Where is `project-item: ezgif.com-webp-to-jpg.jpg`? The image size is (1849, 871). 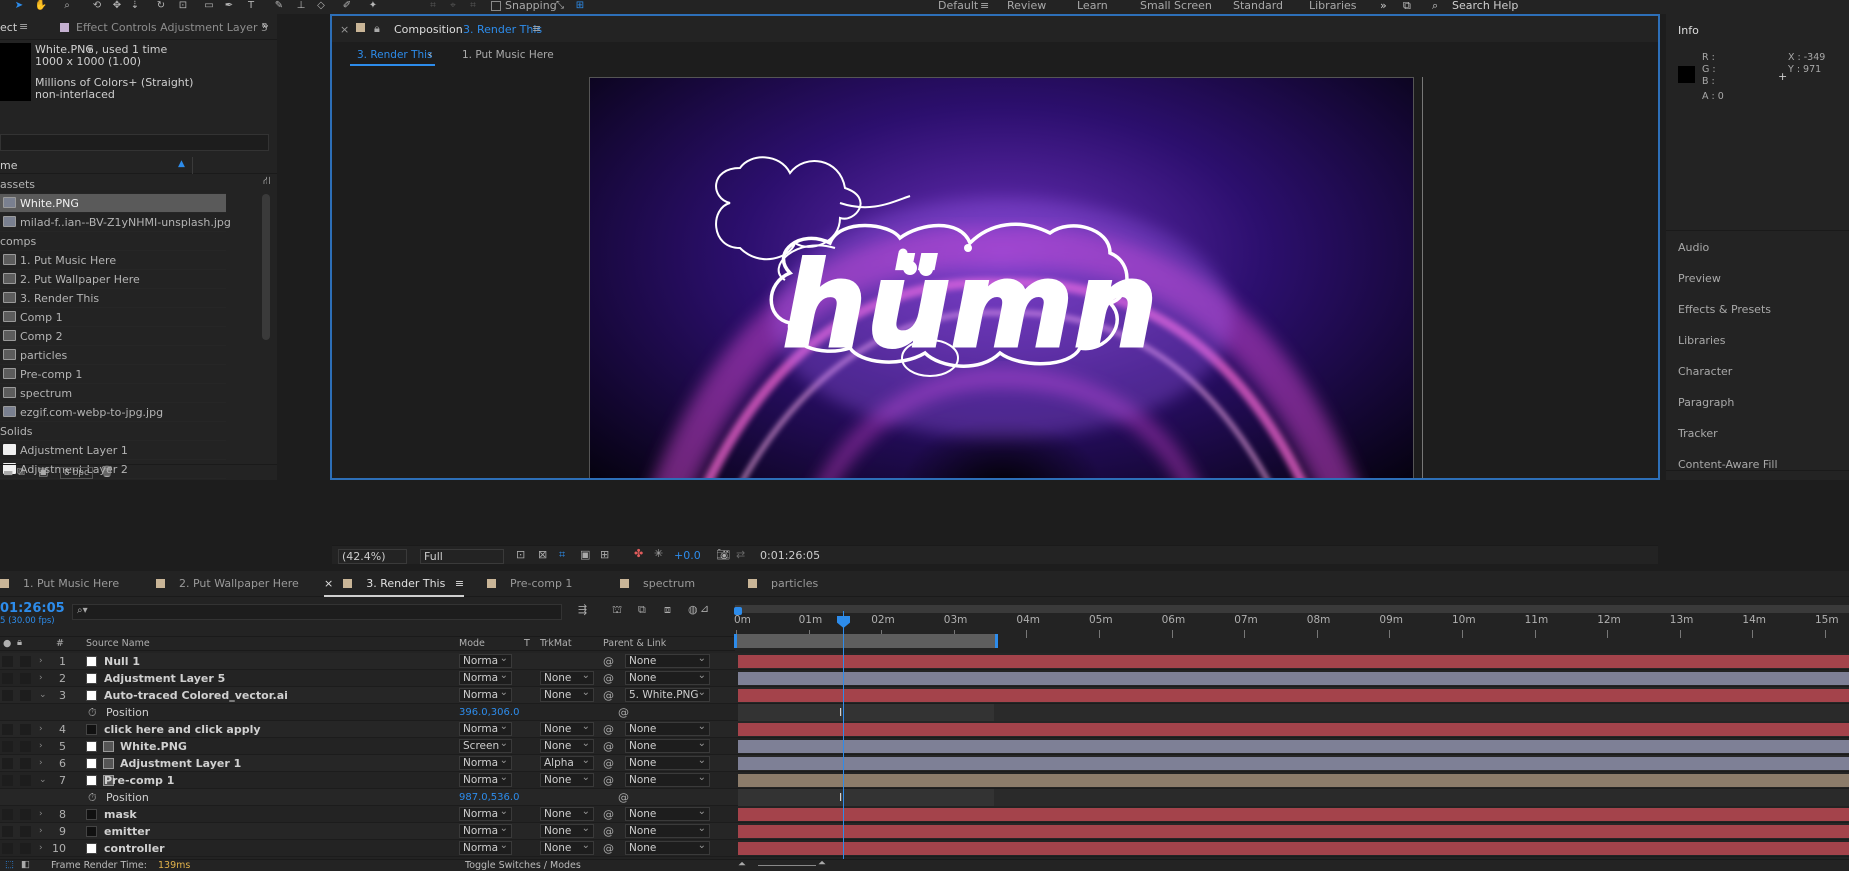
project-item: ezgif.com-webp-to-jpg.jpg is located at coordinates (113, 412).